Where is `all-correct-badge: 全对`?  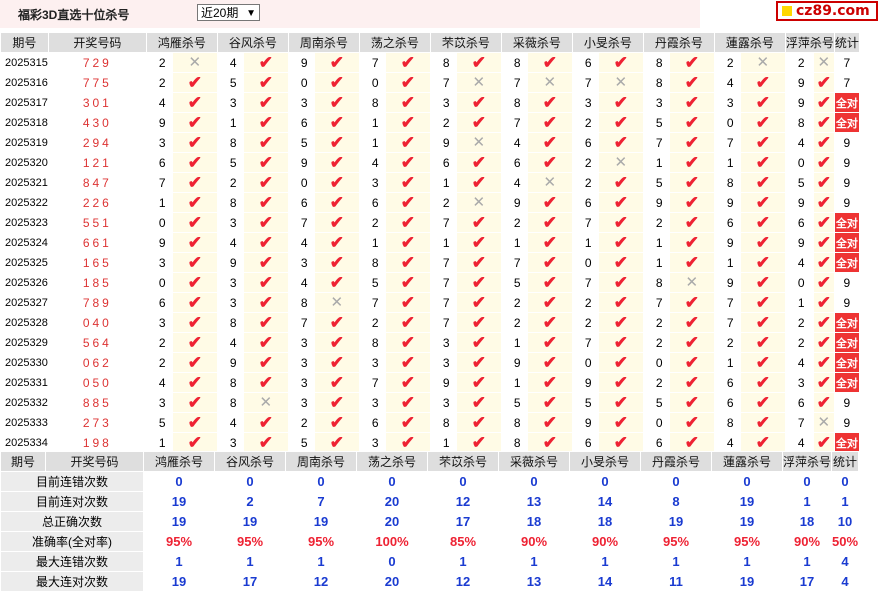 all-correct-badge: 全对 is located at coordinates (846, 362).